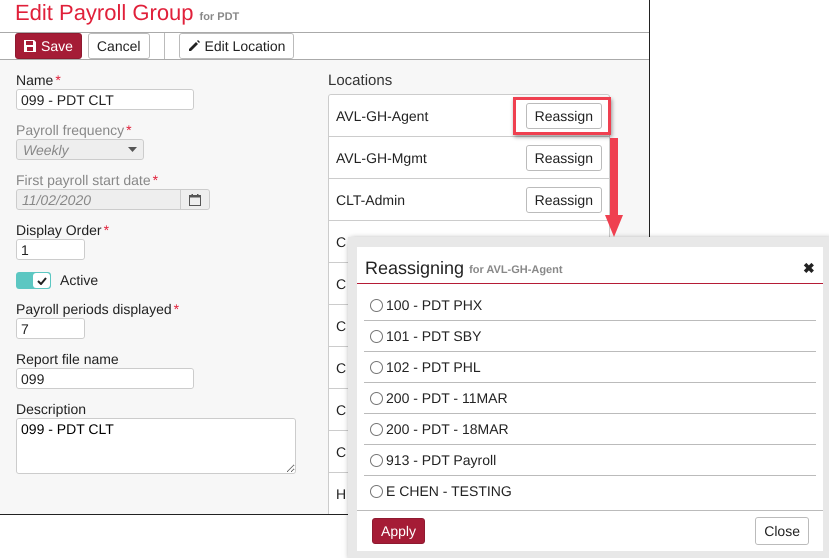 Image resolution: width=829 pixels, height=558 pixels. What do you see at coordinates (132, 149) in the screenshot?
I see `caret-icon` at bounding box center [132, 149].